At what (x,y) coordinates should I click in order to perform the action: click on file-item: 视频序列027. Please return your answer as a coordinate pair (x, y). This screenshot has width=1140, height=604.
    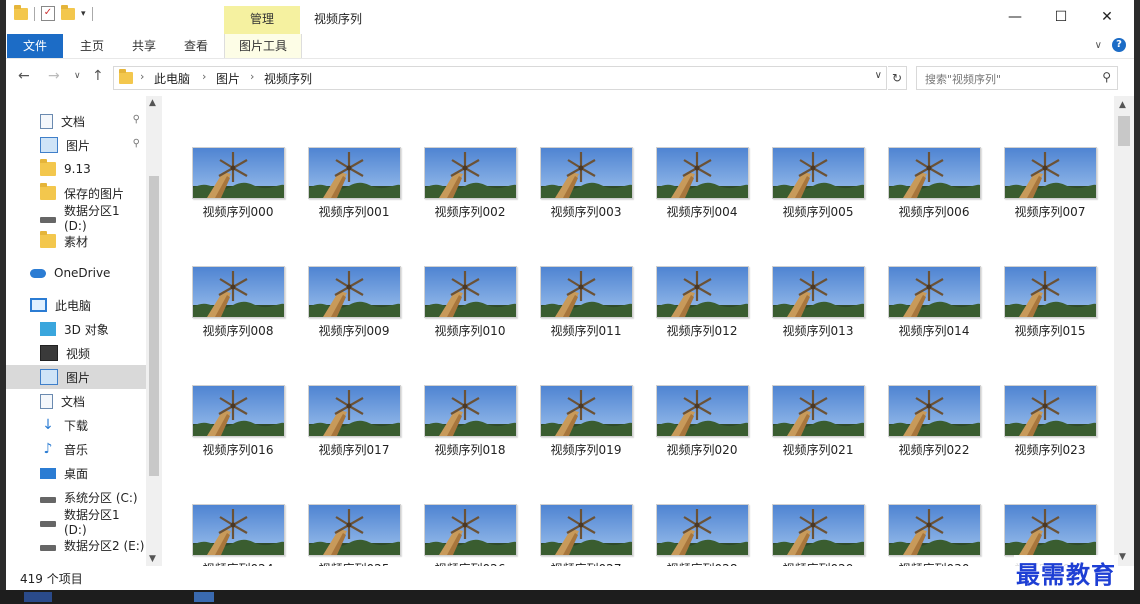
    Looking at the image, I should click on (586, 535).